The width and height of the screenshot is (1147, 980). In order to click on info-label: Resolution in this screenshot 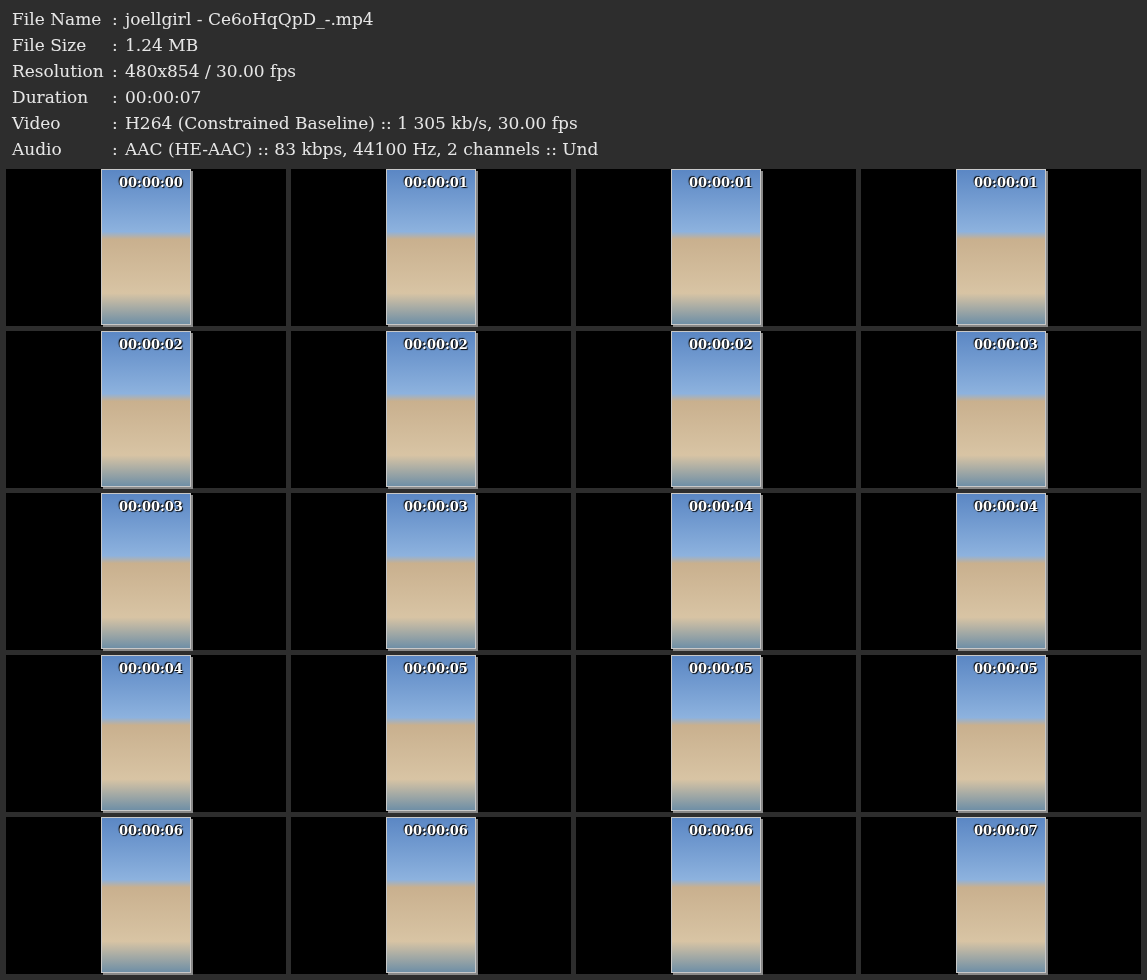, I will do `click(58, 71)`.